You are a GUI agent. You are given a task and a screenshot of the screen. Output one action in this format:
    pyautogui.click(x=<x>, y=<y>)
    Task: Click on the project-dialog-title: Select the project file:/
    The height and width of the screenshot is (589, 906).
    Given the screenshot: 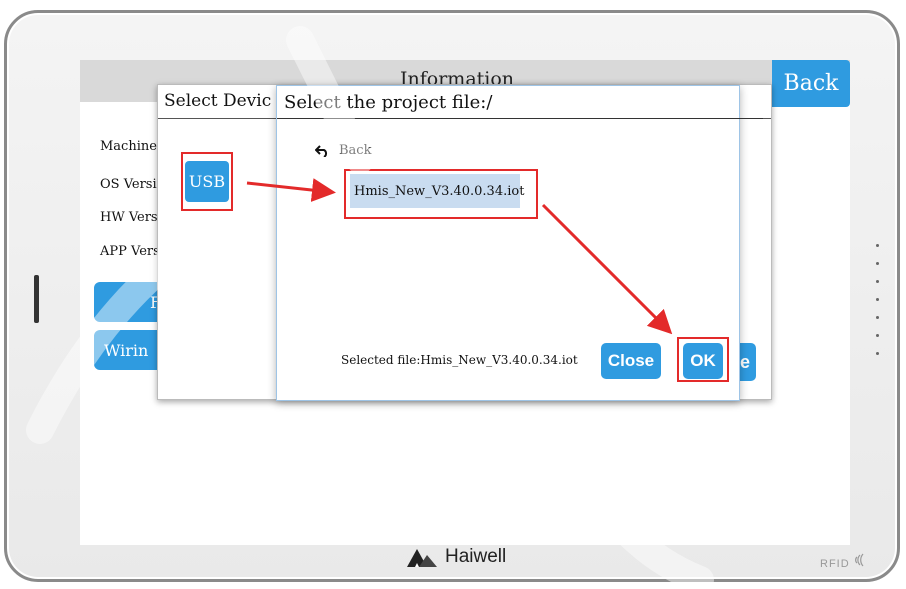 What is the action you would take?
    pyautogui.click(x=388, y=102)
    